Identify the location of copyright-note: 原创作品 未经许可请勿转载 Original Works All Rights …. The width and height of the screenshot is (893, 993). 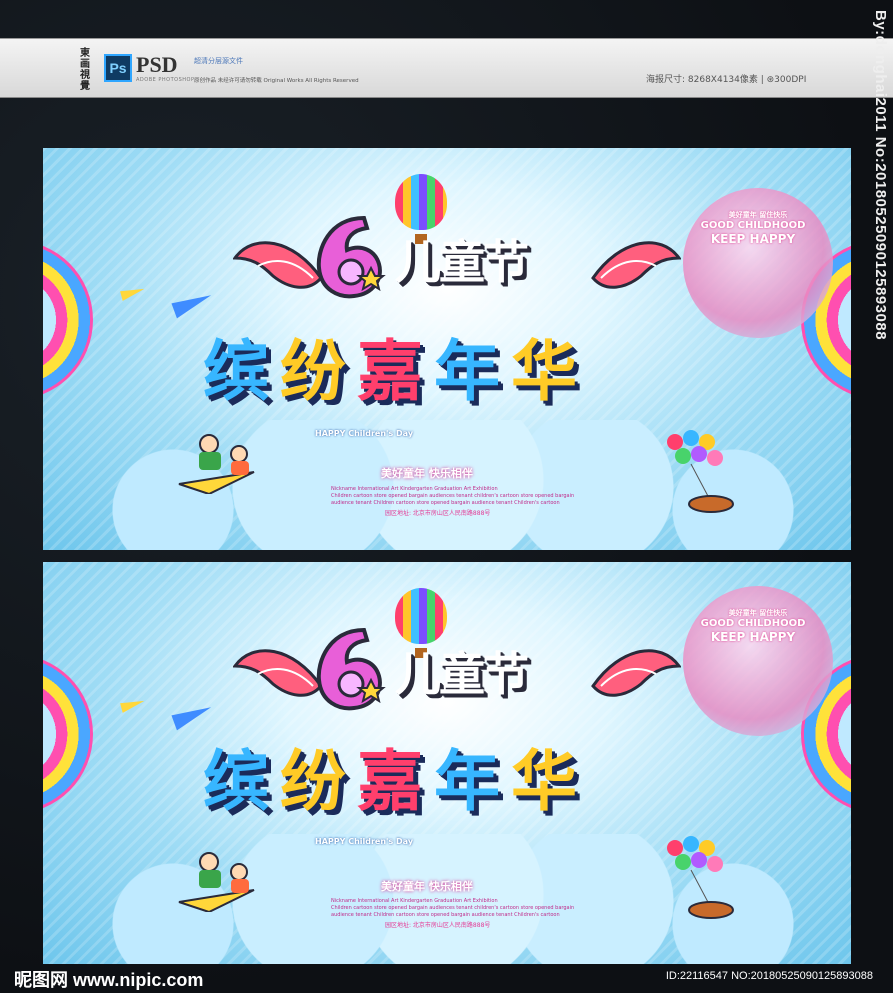
(276, 81).